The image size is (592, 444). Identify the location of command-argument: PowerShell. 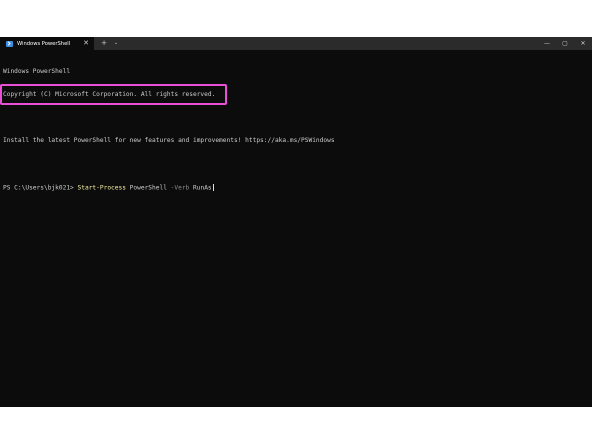
(148, 188).